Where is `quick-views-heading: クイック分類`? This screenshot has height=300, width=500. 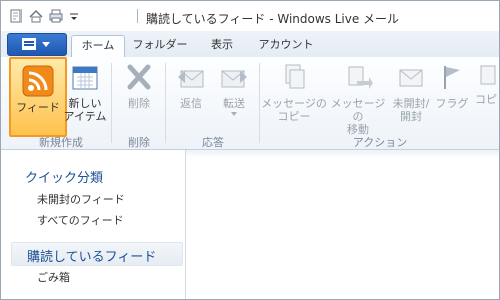
quick-views-heading: クイック分類 is located at coordinates (64, 176).